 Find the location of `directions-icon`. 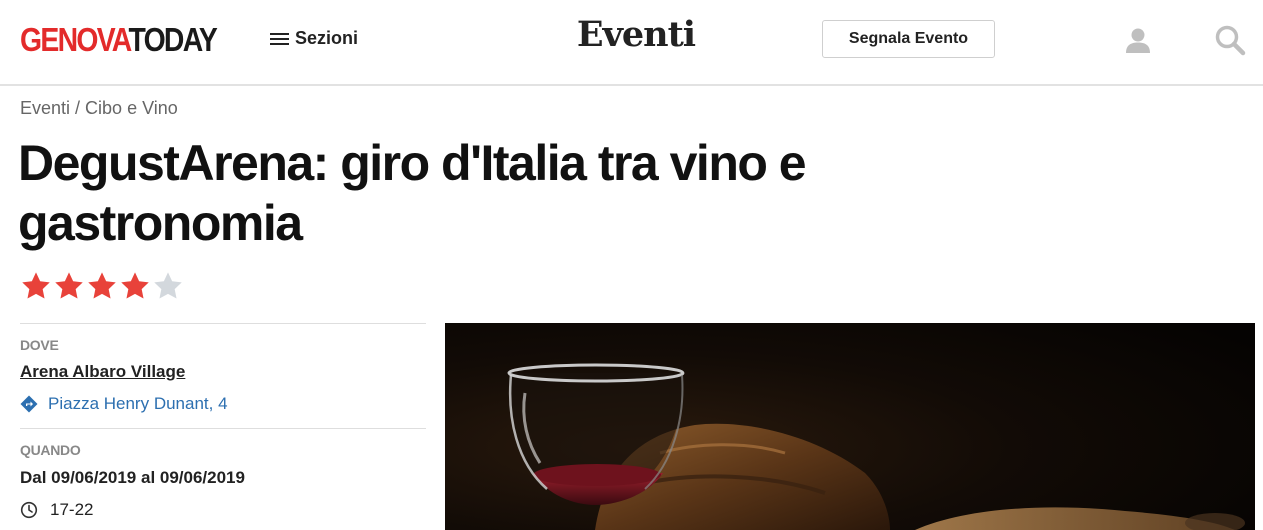

directions-icon is located at coordinates (29, 404).